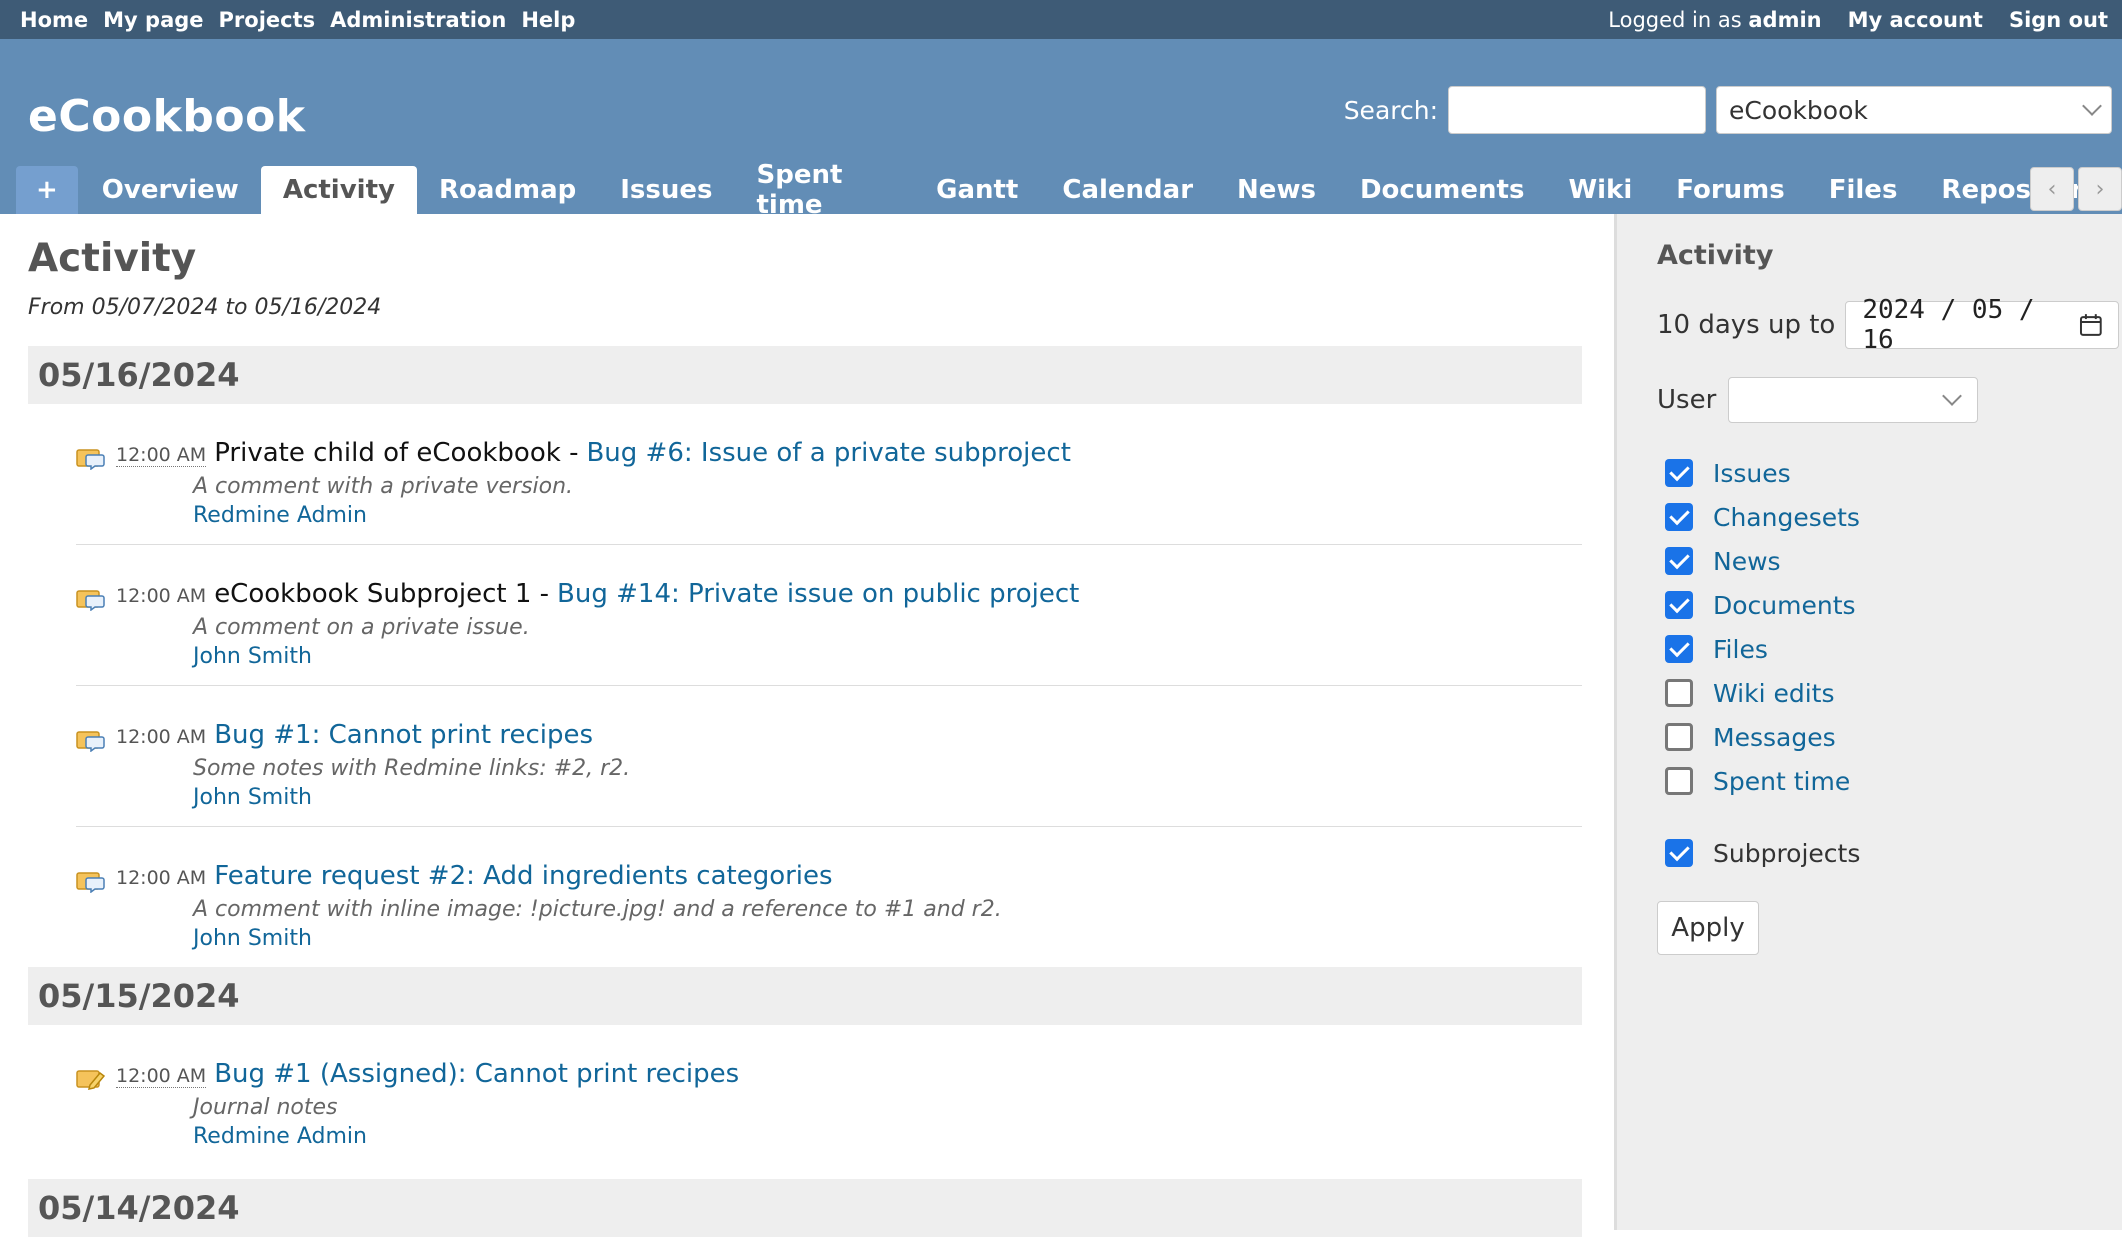  I want to click on tab-activity: Activity, so click(338, 190).